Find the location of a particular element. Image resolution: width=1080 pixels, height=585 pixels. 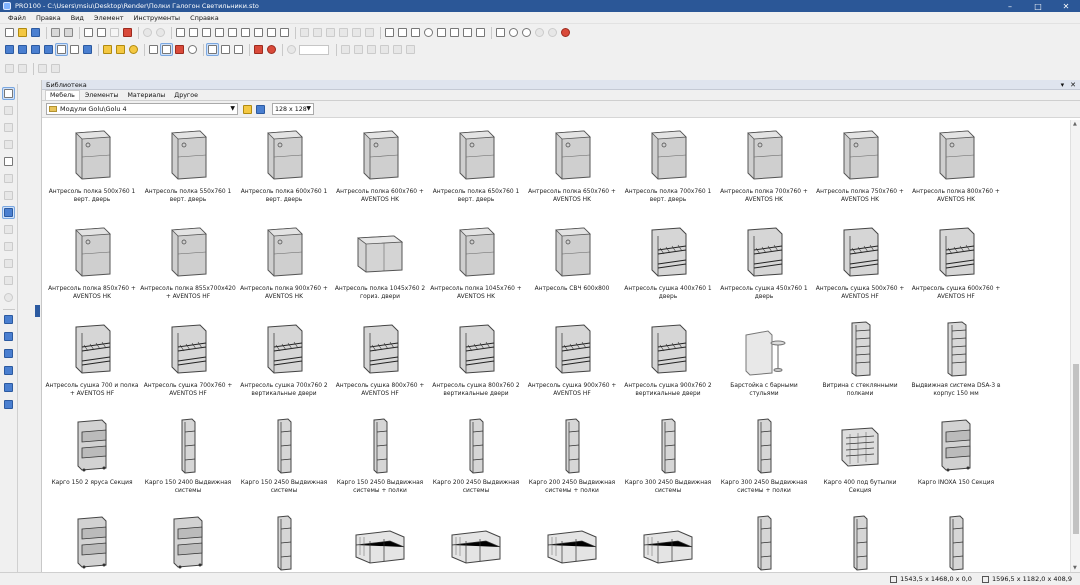

open-file-button is located at coordinates (22, 32).